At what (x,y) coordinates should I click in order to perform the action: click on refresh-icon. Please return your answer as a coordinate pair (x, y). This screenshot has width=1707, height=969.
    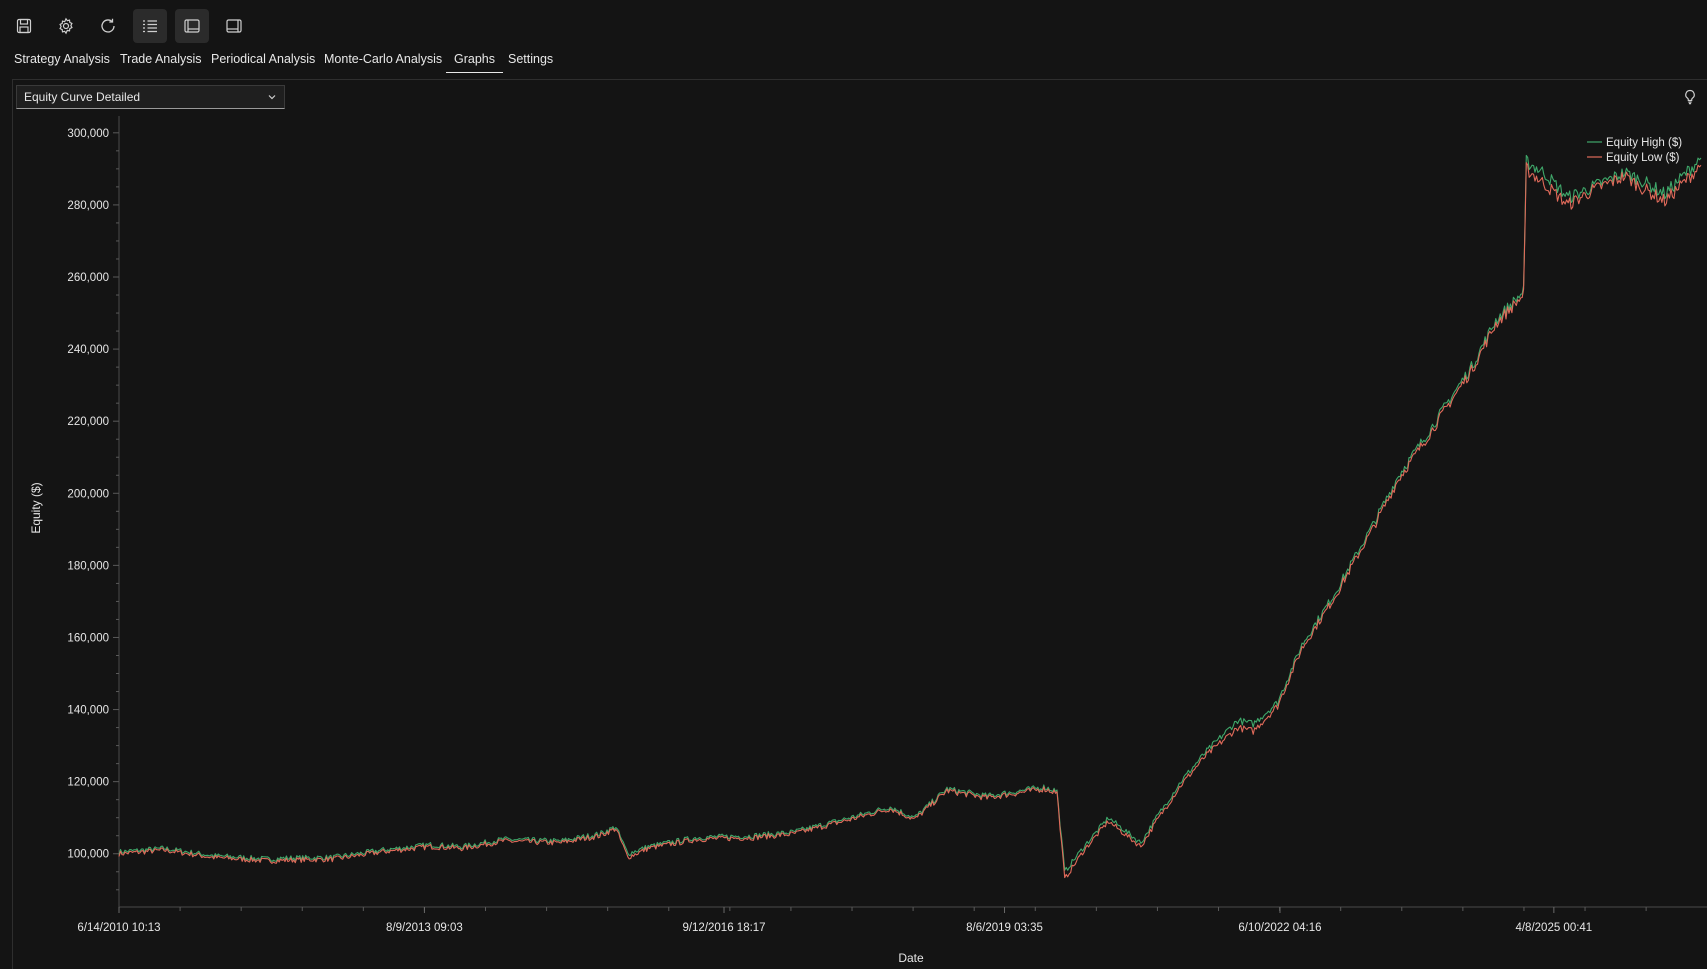
    Looking at the image, I should click on (108, 25).